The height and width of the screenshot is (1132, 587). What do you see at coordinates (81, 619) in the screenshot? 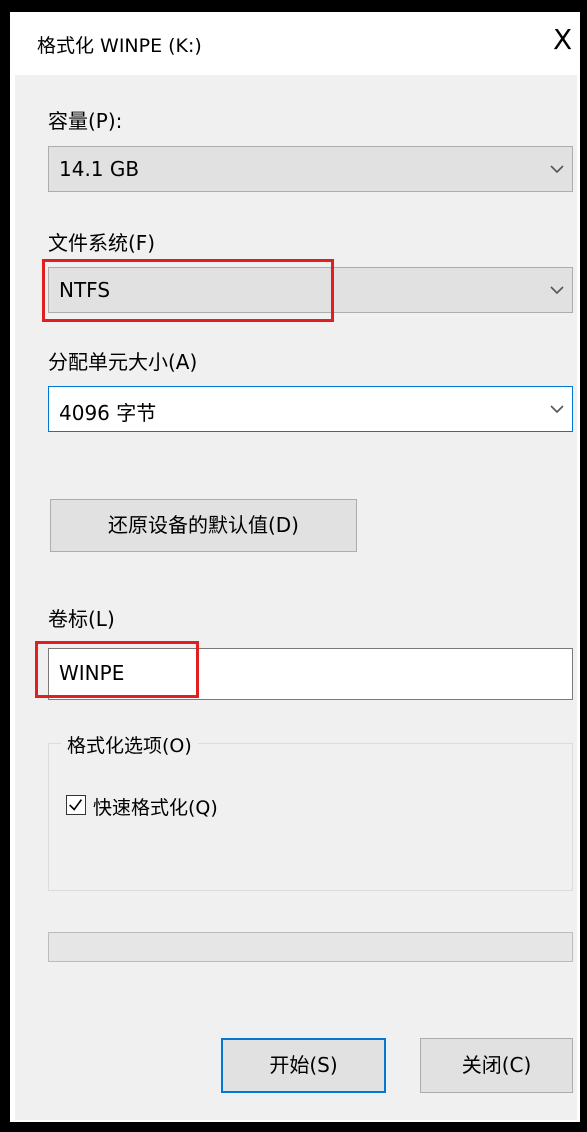
I see `volume-label-label: 卷标(L)` at bounding box center [81, 619].